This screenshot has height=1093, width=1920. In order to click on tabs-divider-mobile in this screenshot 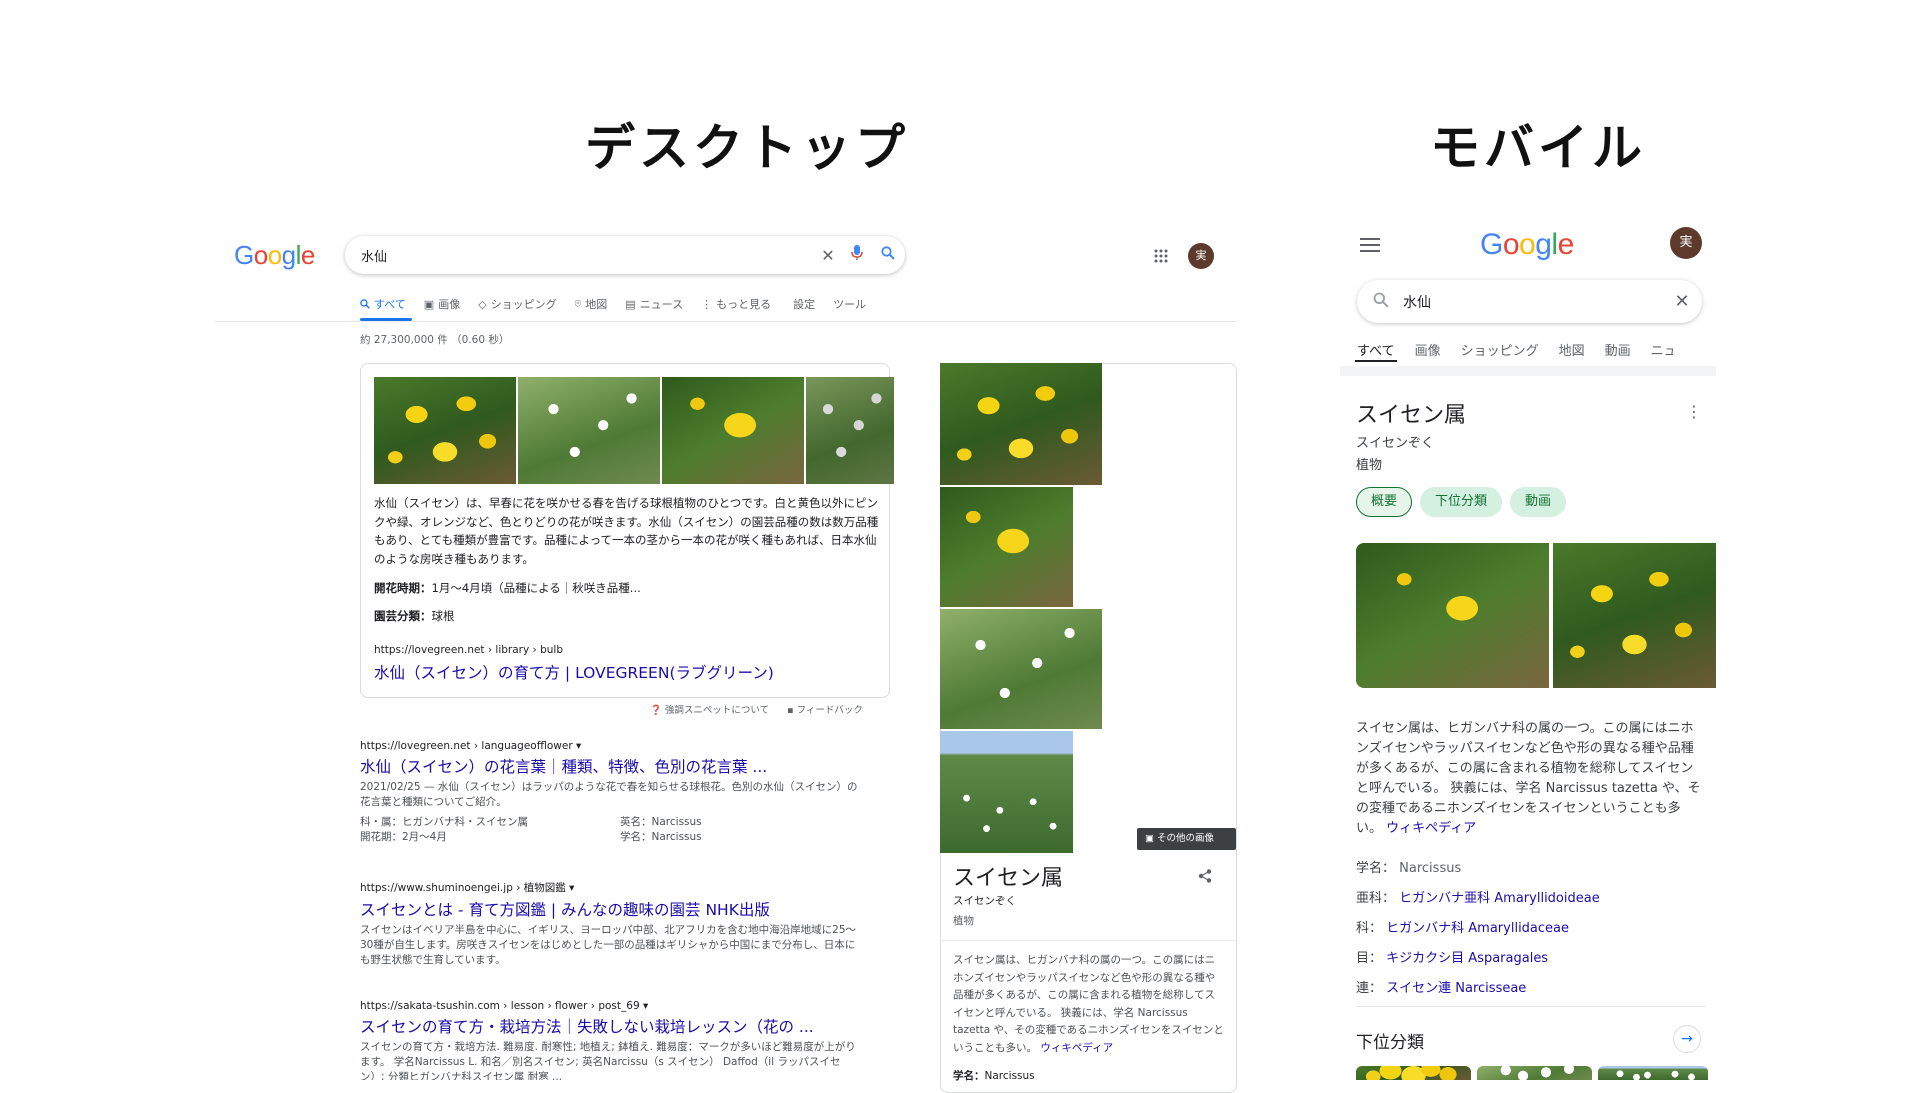, I will do `click(1528, 371)`.